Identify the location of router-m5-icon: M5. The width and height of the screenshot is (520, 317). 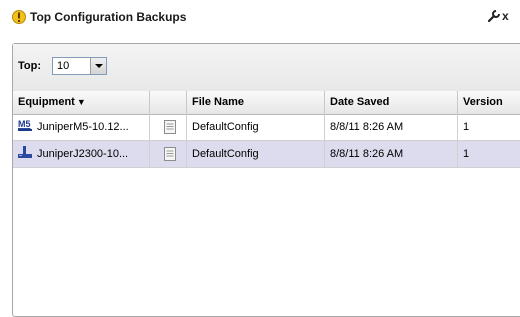
(25, 125).